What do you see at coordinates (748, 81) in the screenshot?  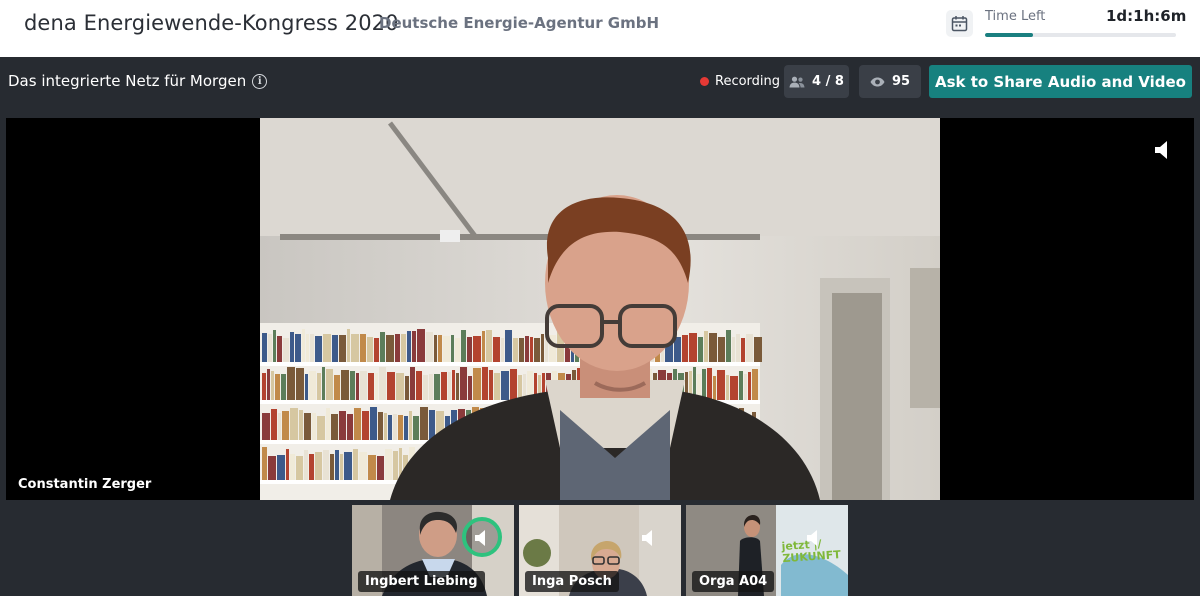 I see `recording-label: Recording` at bounding box center [748, 81].